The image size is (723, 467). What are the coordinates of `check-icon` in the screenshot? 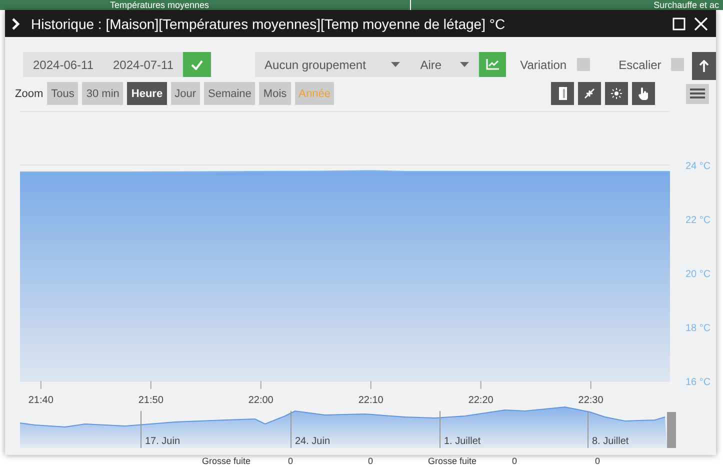 It's located at (196, 65).